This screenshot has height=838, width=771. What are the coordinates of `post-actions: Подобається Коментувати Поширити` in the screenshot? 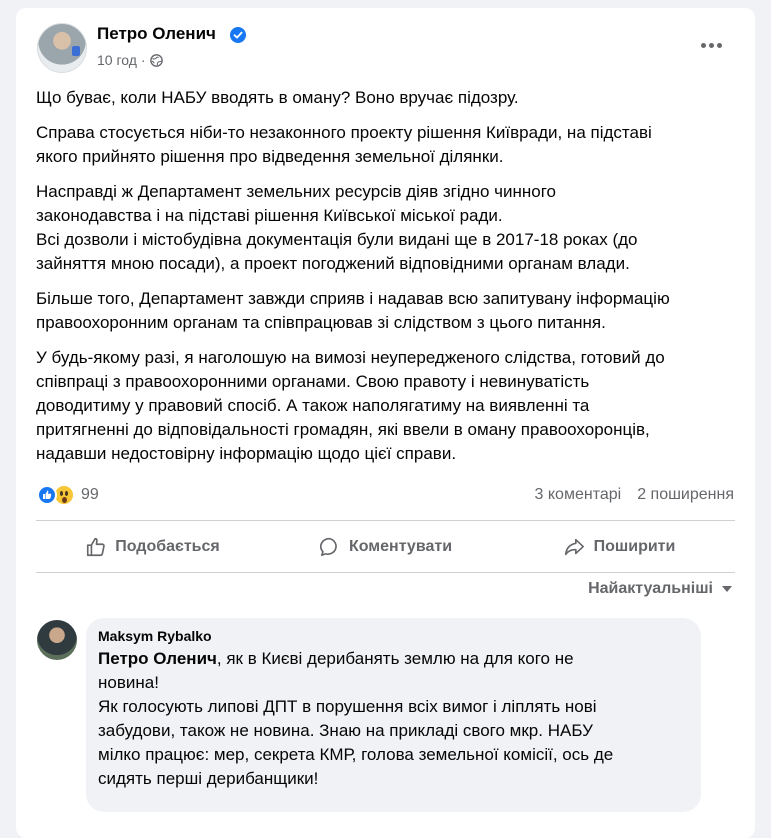 It's located at (385, 547).